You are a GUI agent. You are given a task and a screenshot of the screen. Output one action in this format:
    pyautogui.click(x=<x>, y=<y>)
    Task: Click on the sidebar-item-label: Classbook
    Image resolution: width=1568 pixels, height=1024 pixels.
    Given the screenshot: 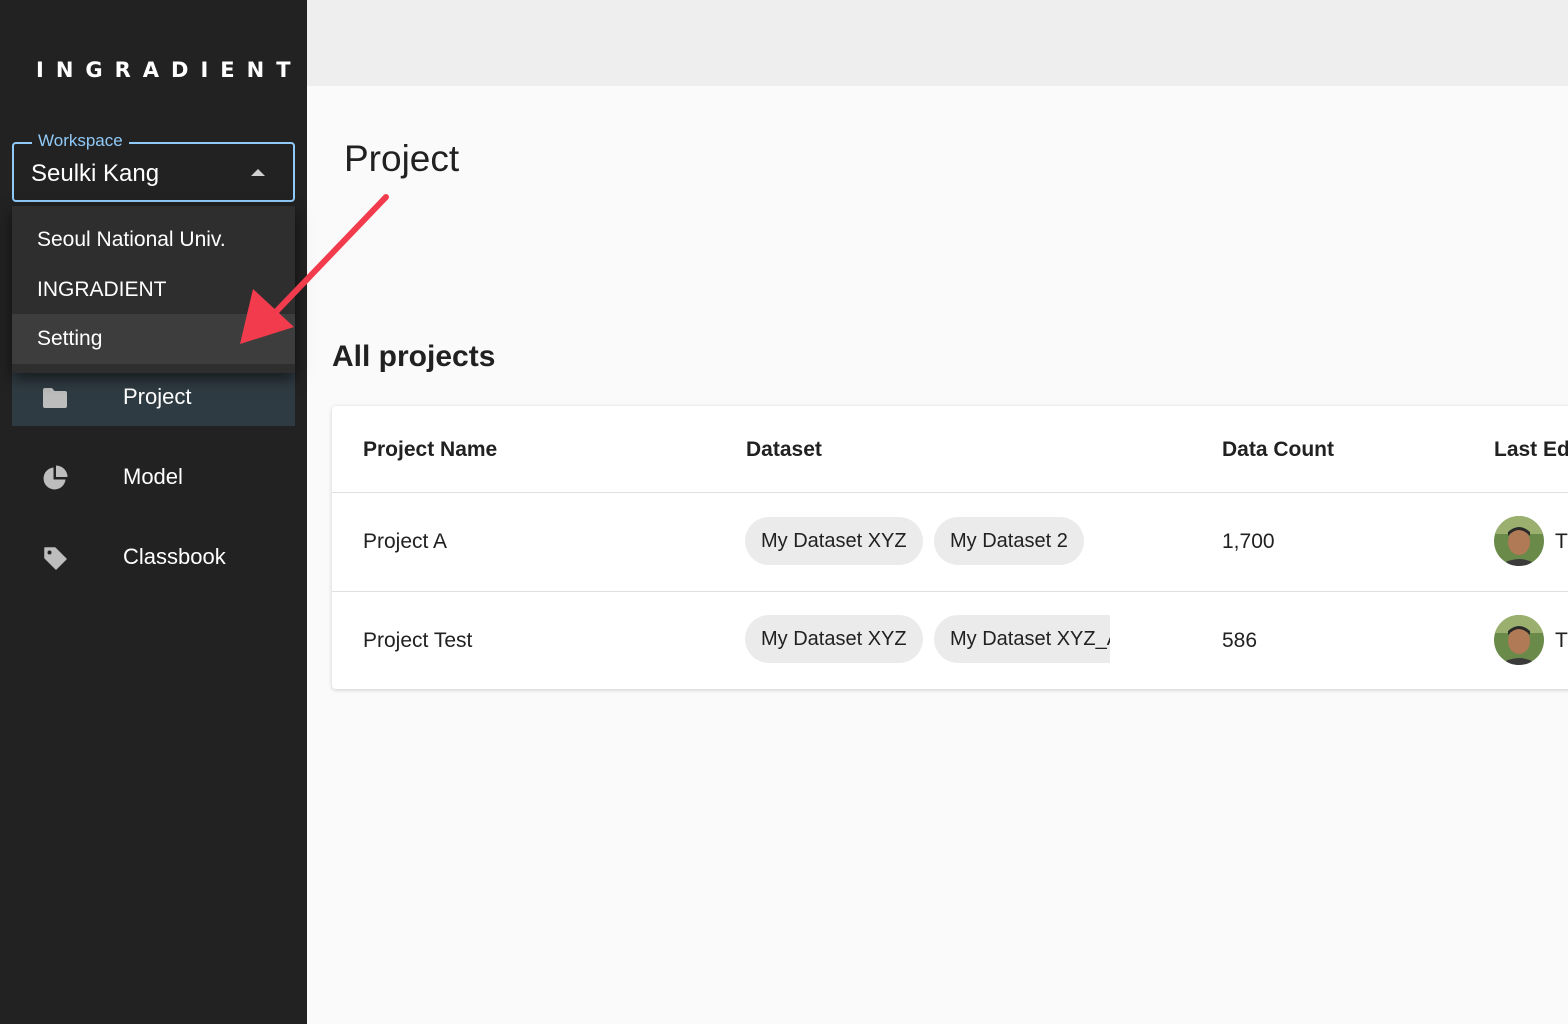 What is the action you would take?
    pyautogui.click(x=174, y=556)
    